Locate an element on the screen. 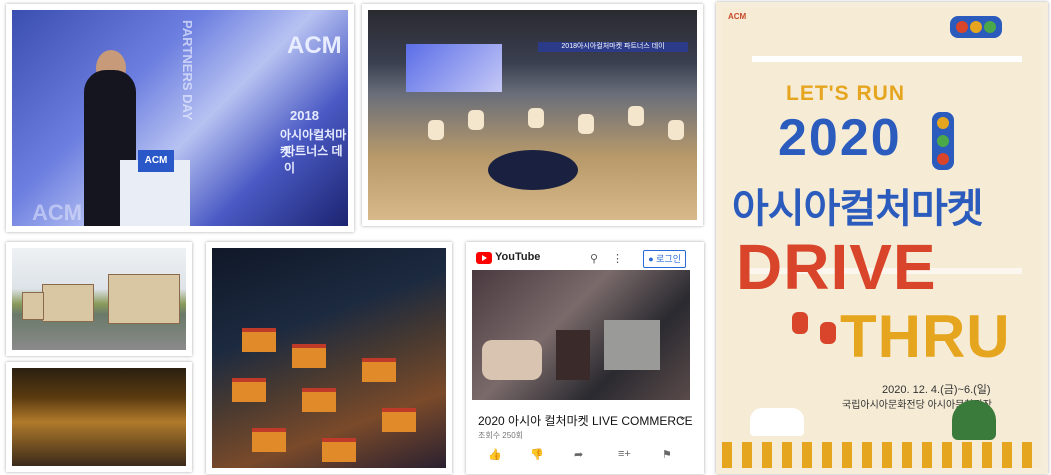 Image resolution: width=1051 pixels, height=475 pixels. poster-thru: THRU is located at coordinates (925, 336).